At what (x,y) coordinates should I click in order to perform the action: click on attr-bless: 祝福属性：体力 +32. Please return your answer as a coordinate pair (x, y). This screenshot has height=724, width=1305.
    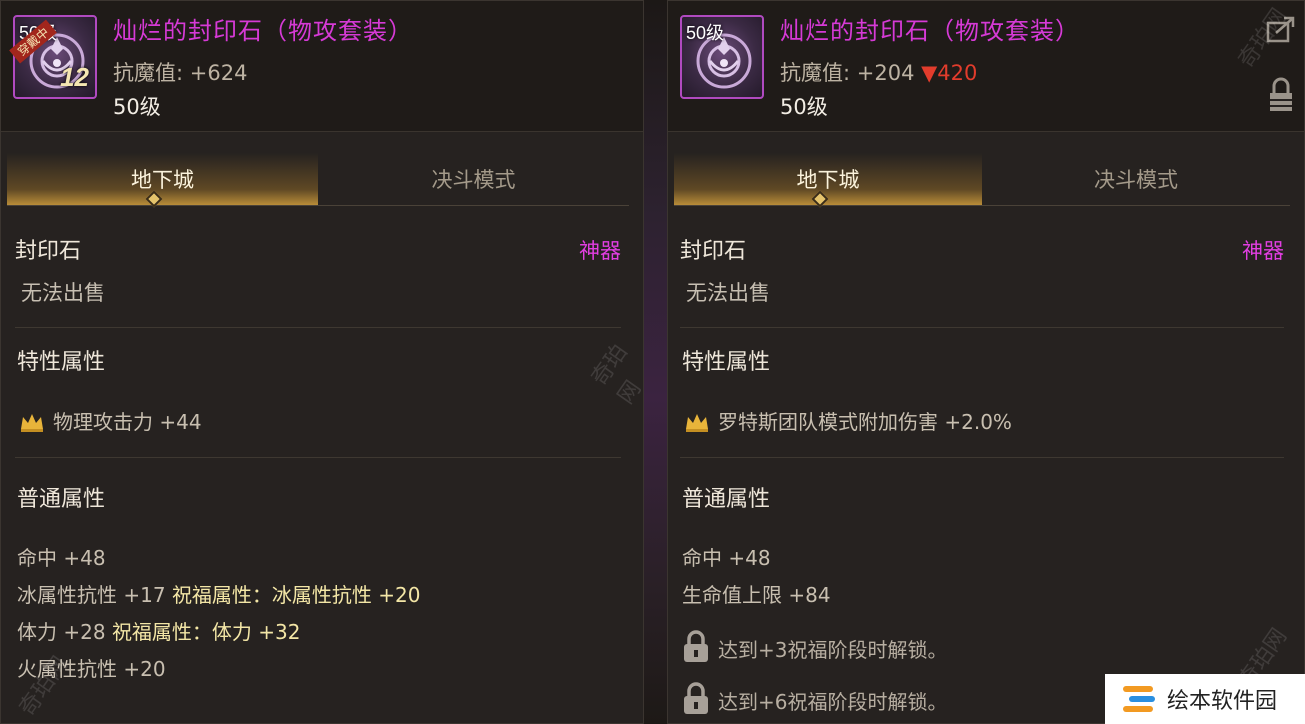
    Looking at the image, I should click on (206, 632).